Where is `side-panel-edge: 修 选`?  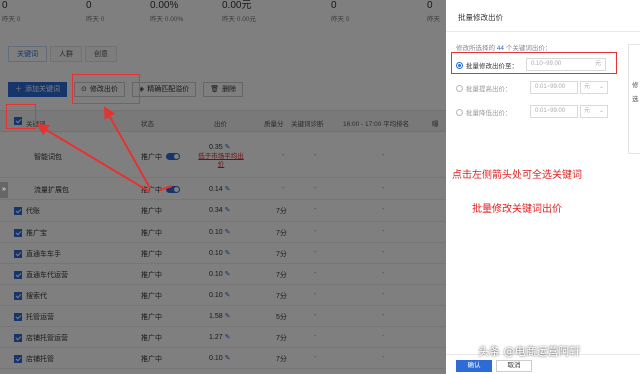
side-panel-edge: 修 选 is located at coordinates (634, 99).